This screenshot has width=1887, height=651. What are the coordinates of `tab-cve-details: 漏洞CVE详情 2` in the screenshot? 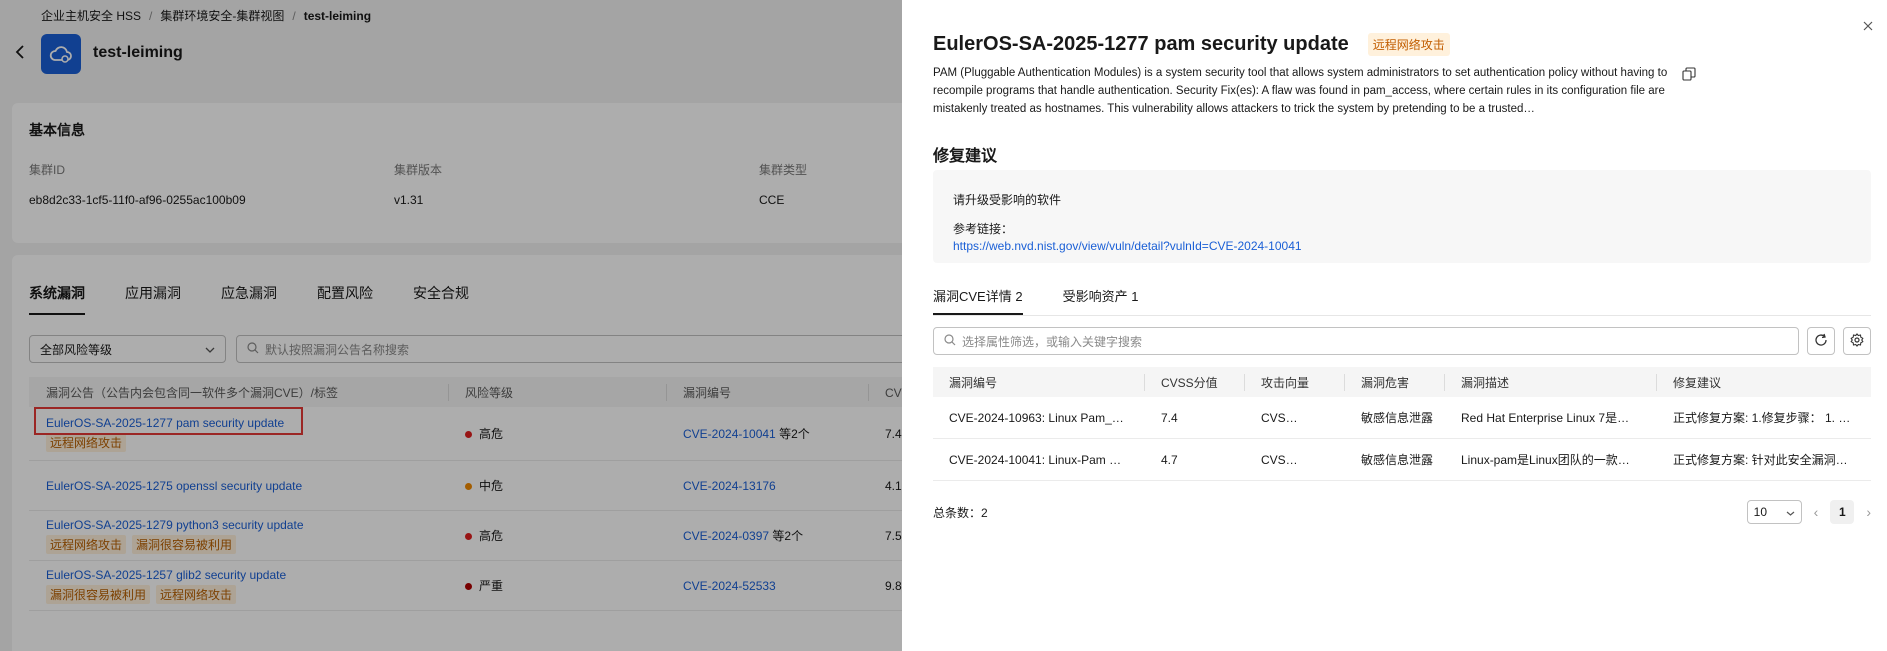 It's located at (978, 300).